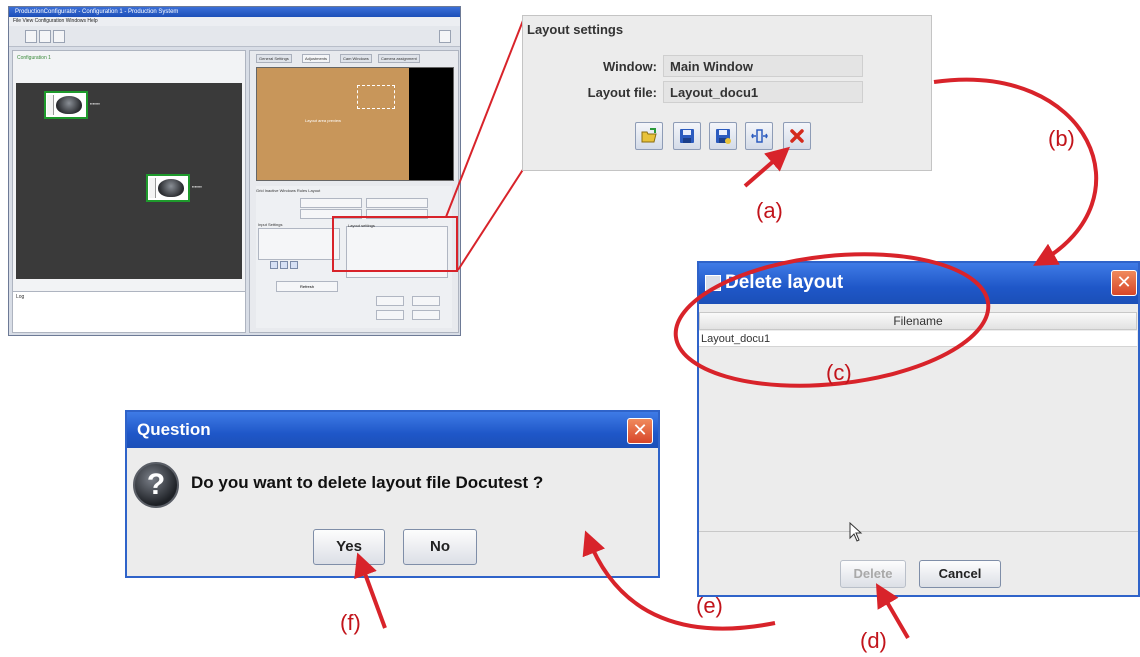 This screenshot has width=1140, height=657. Describe the element at coordinates (426, 315) in the screenshot. I see `height-field` at that location.